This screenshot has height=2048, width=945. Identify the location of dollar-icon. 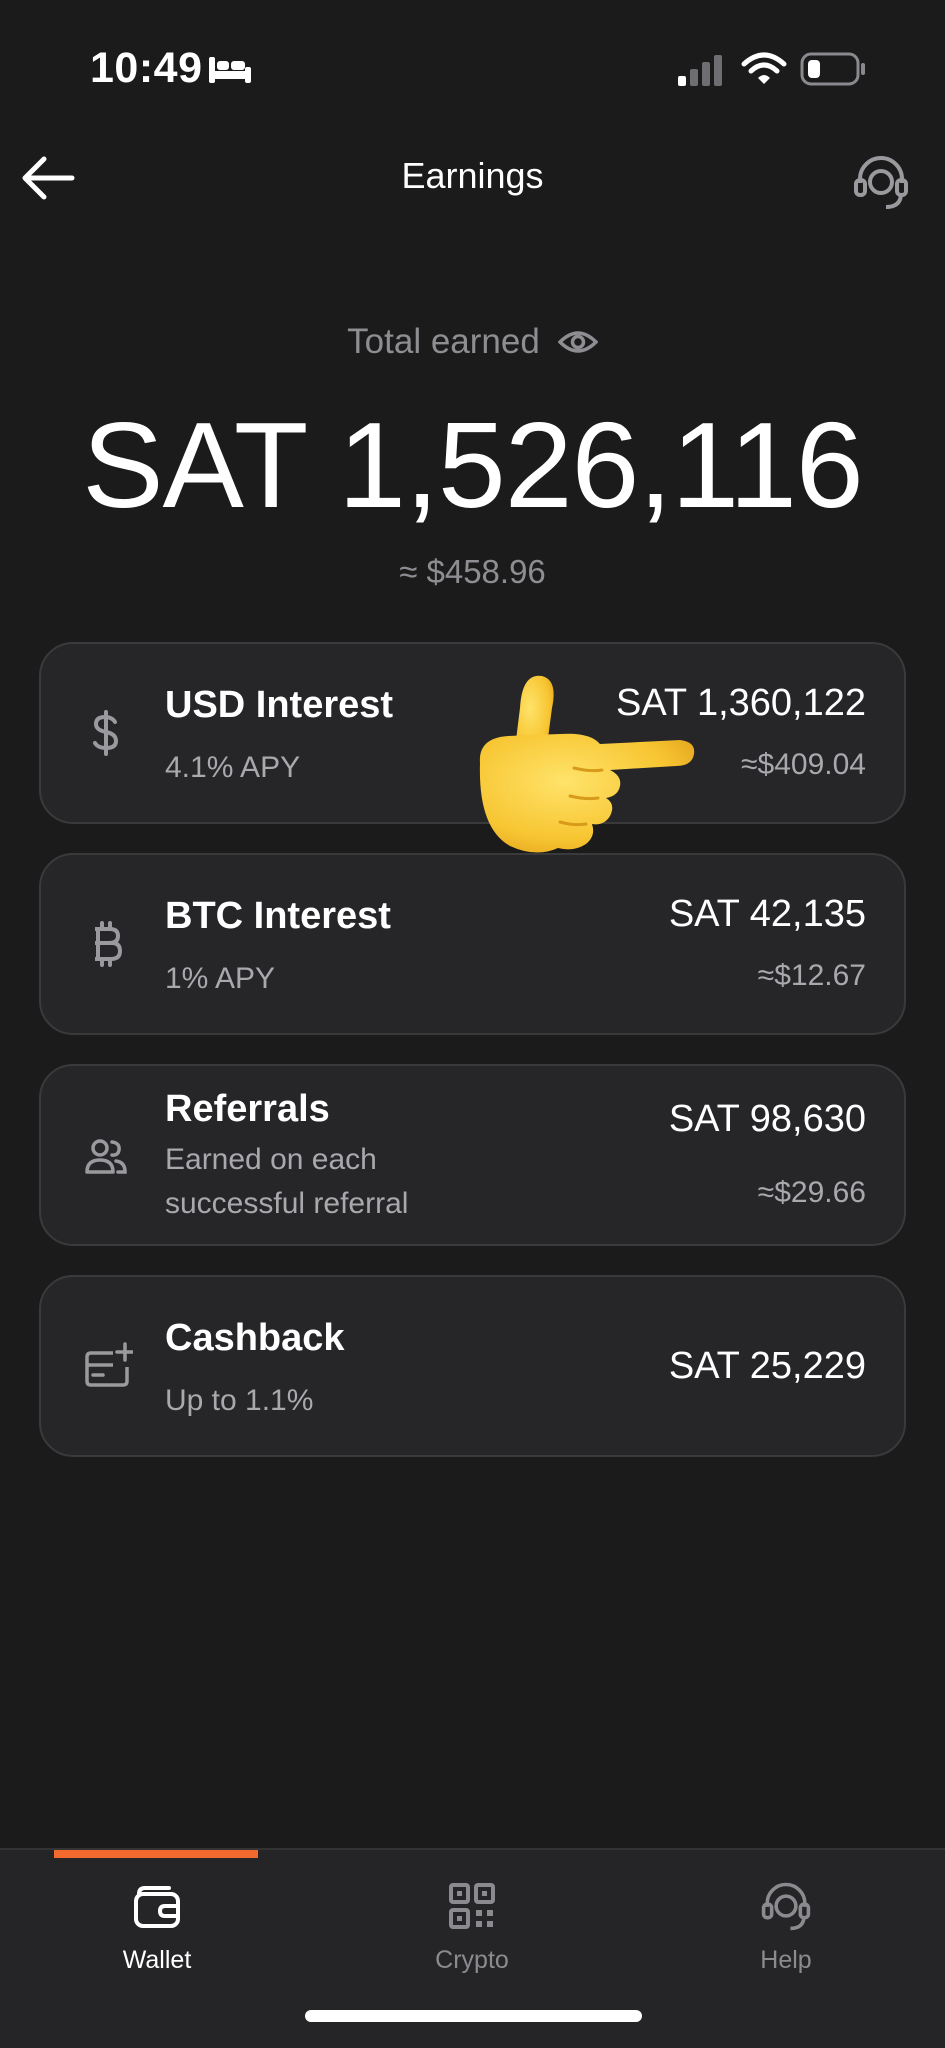
(106, 733).